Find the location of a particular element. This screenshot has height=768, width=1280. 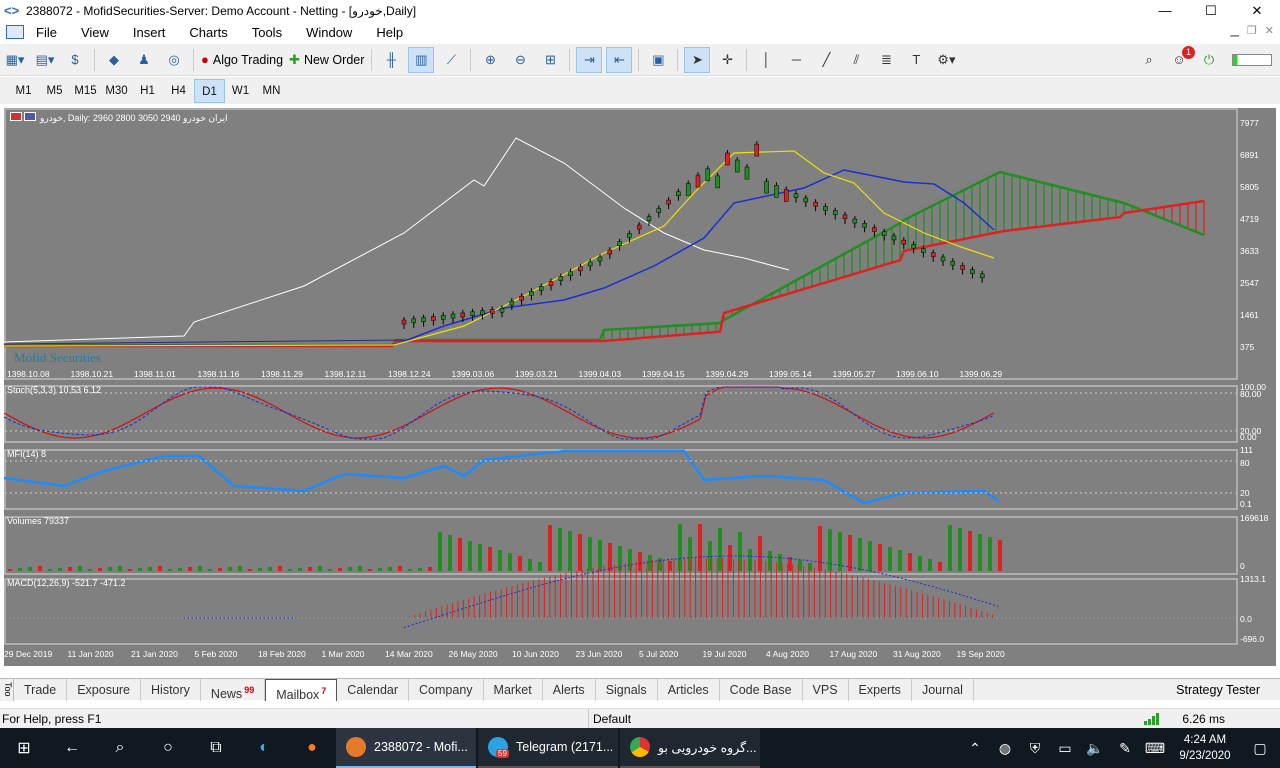

search-icon: ⌕ is located at coordinates (1149, 60).